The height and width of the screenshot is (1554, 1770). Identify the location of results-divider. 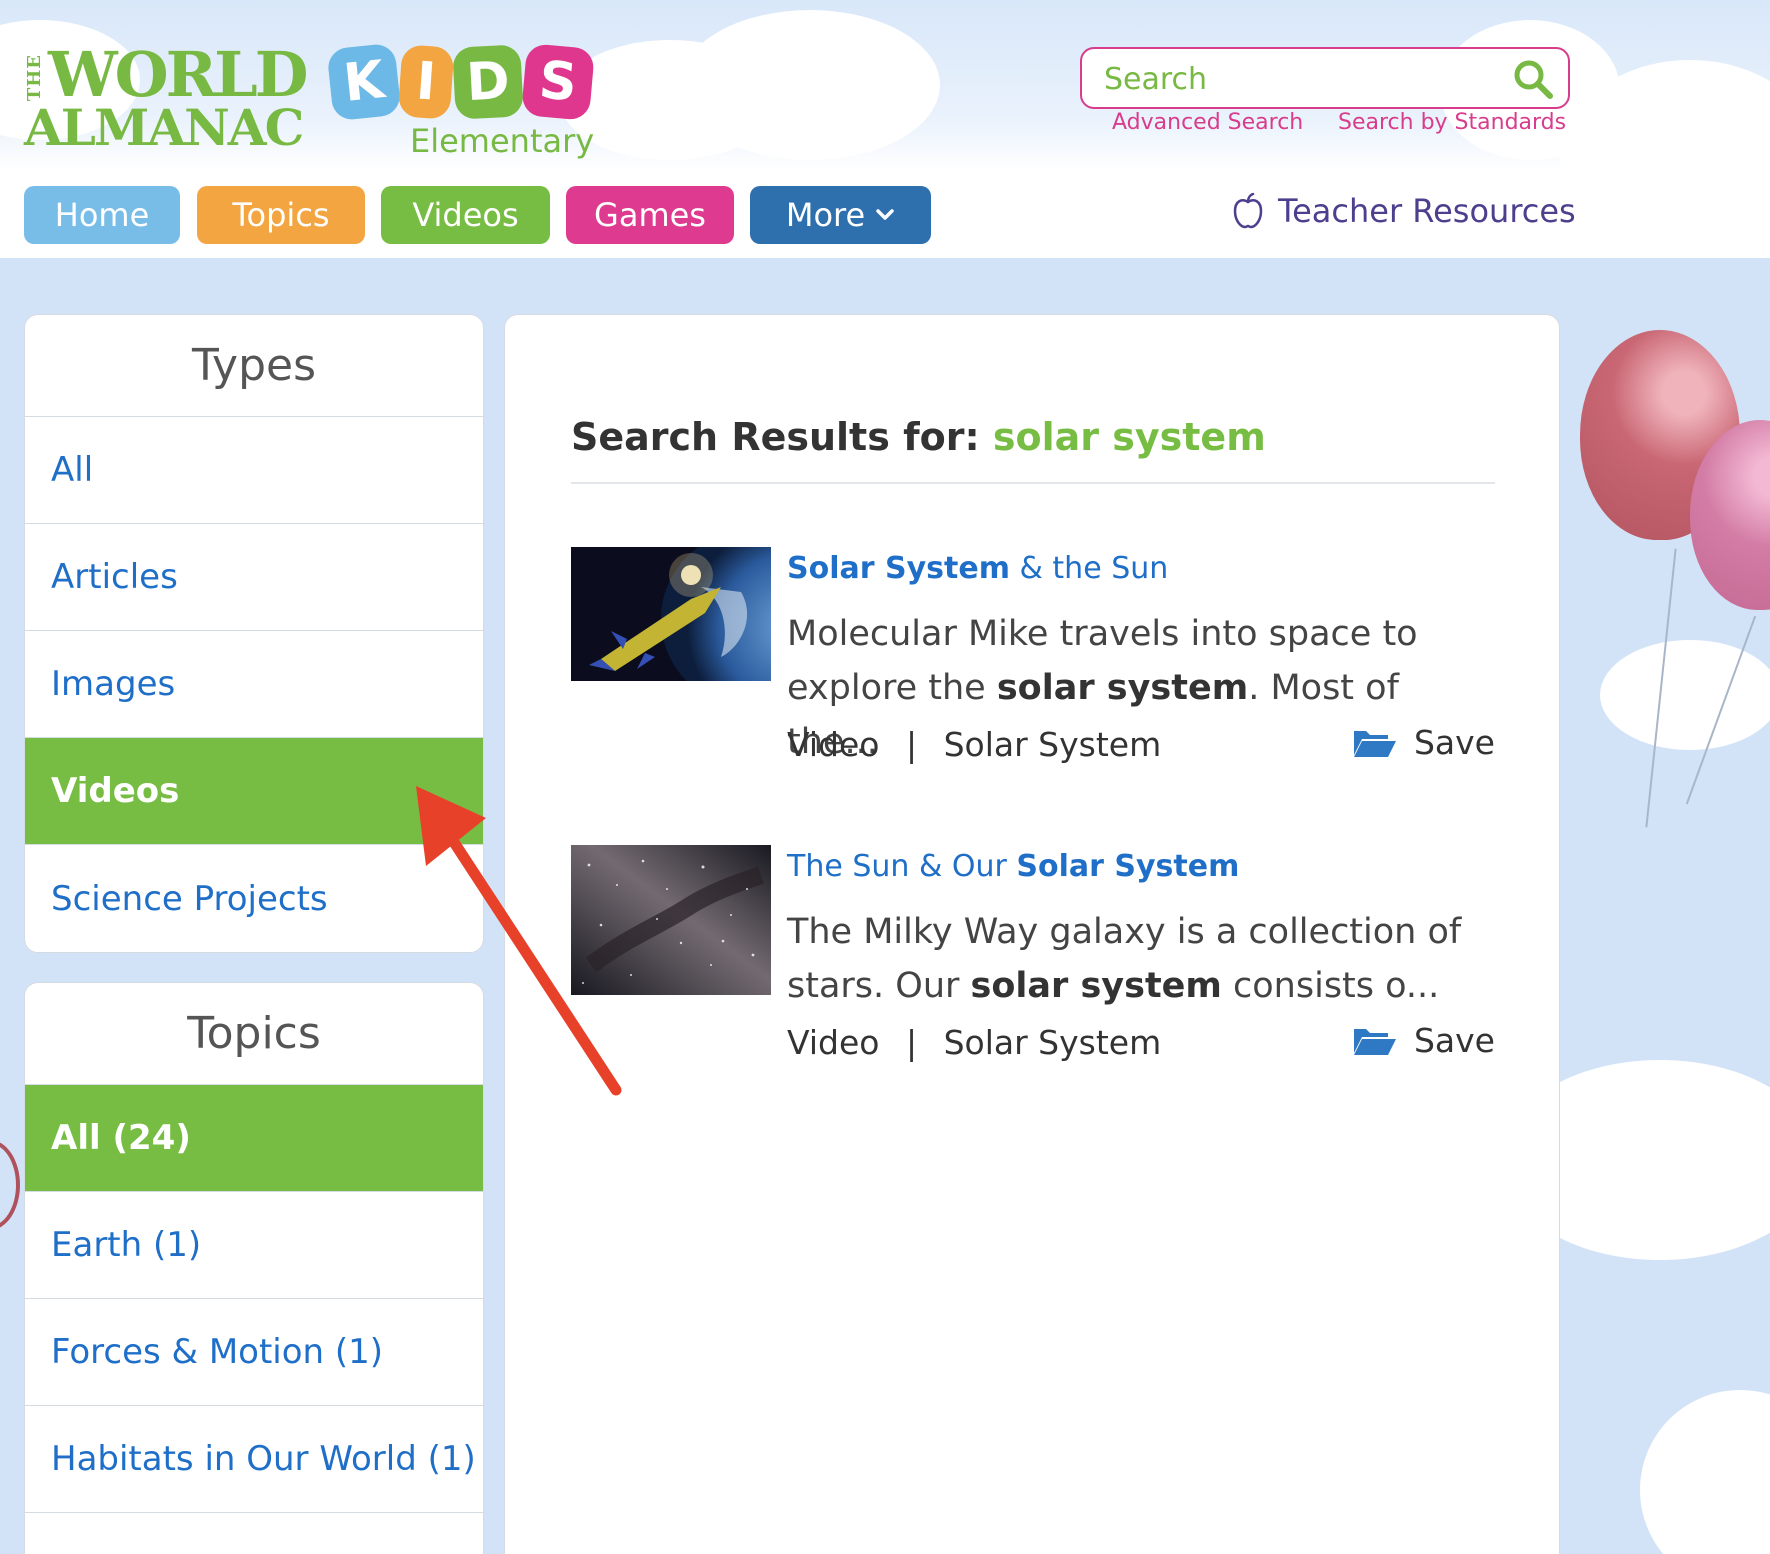
(1033, 483).